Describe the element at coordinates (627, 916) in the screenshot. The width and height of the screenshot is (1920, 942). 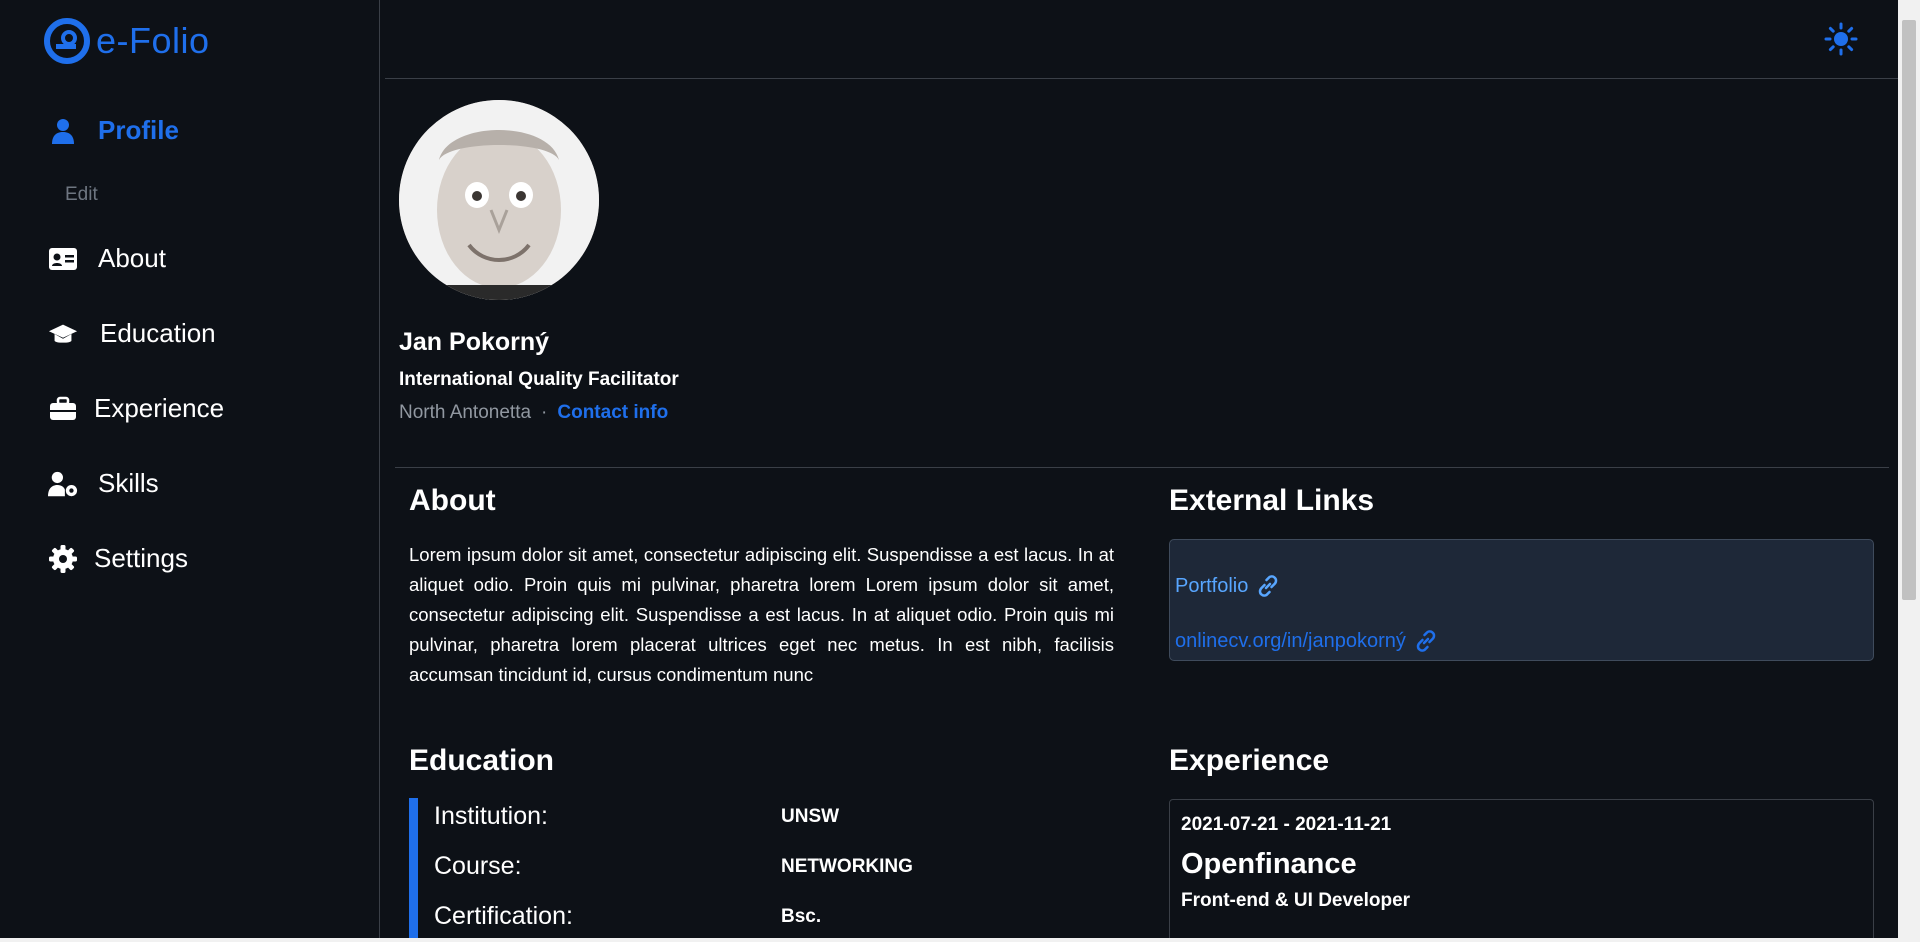
I see `education-row: Certification: Bsc.` at that location.